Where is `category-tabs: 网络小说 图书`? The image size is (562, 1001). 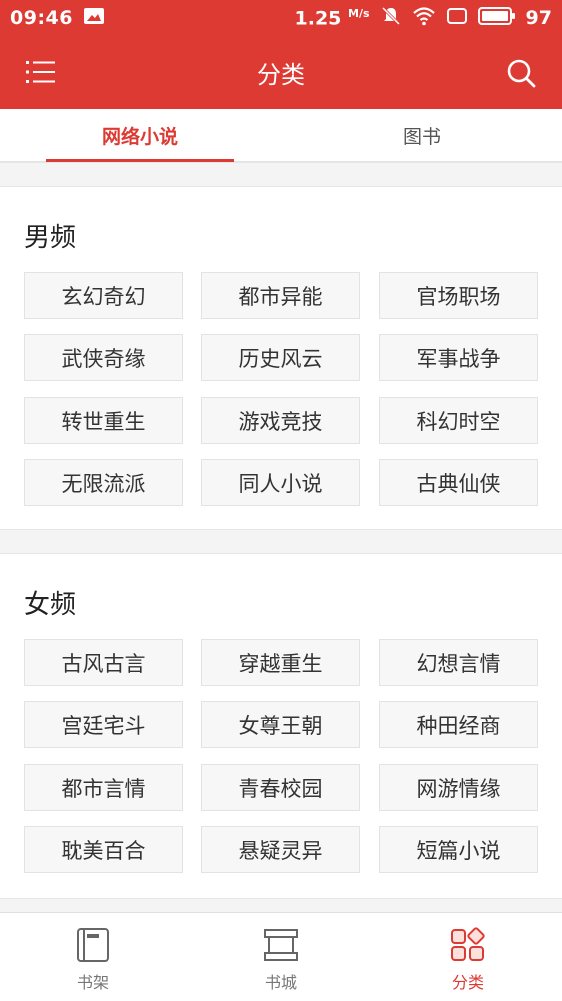 category-tabs: 网络小说 图书 is located at coordinates (281, 135).